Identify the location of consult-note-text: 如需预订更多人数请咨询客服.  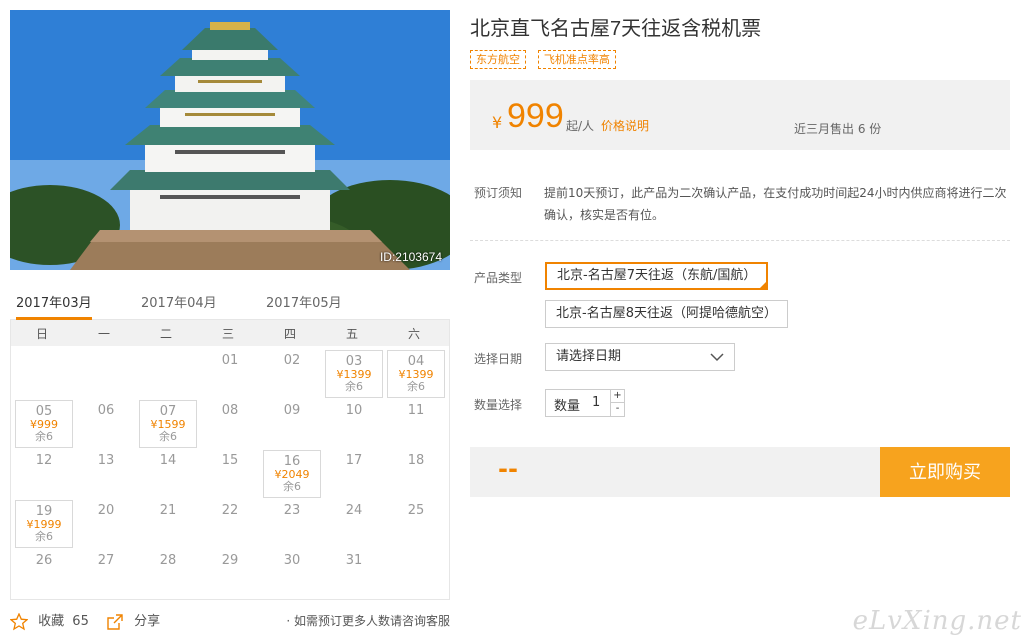
(371, 621).